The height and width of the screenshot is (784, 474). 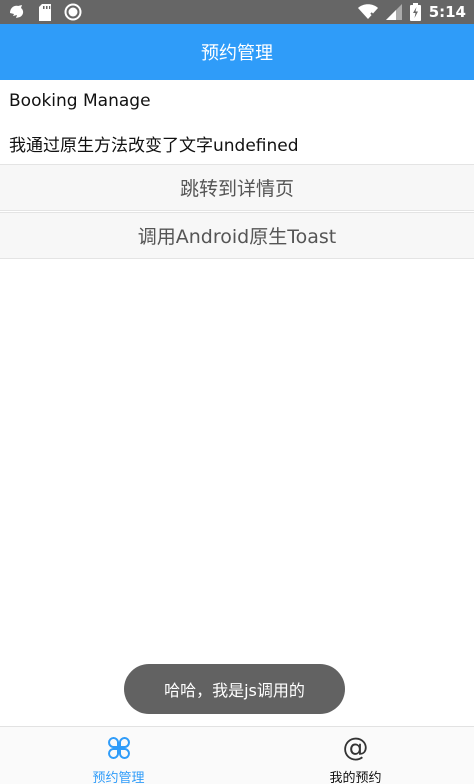 I want to click on app-header: 预约管理, so click(x=237, y=52).